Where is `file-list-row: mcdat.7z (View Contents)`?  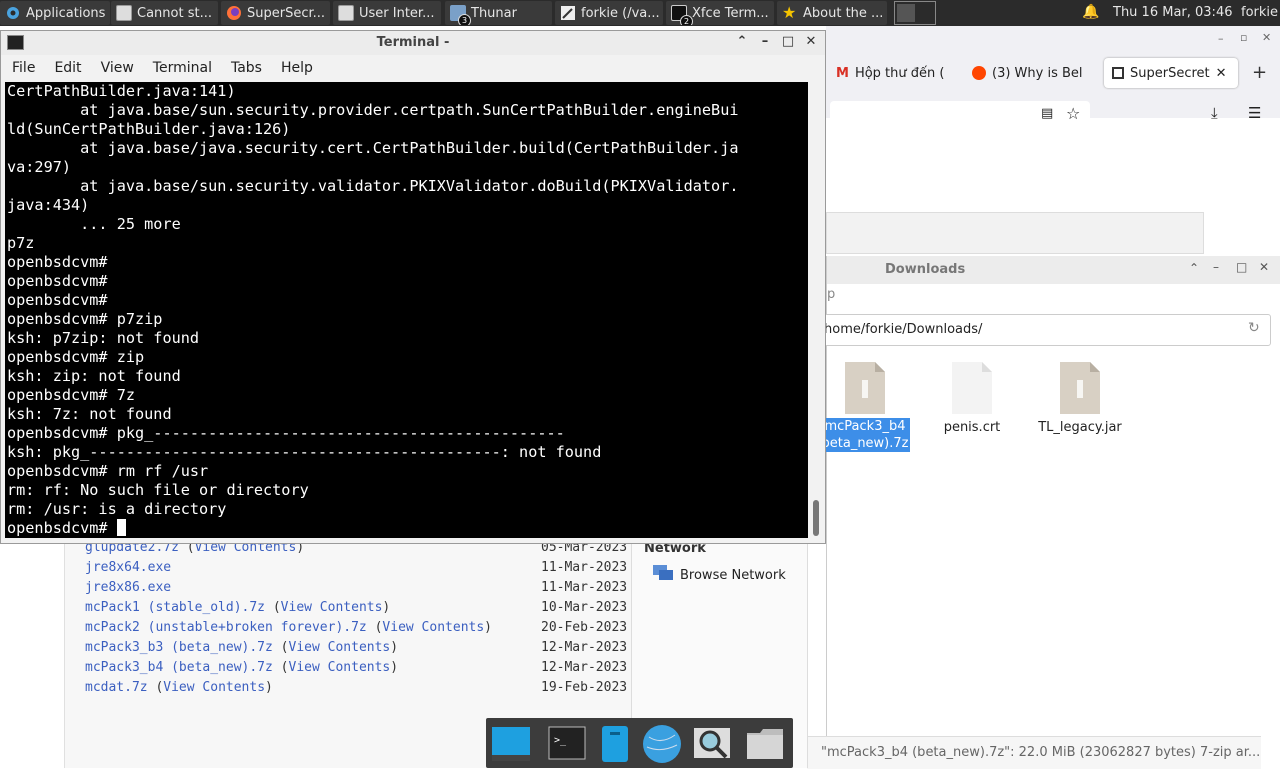
file-list-row: mcdat.7z (View Contents) is located at coordinates (179, 687).